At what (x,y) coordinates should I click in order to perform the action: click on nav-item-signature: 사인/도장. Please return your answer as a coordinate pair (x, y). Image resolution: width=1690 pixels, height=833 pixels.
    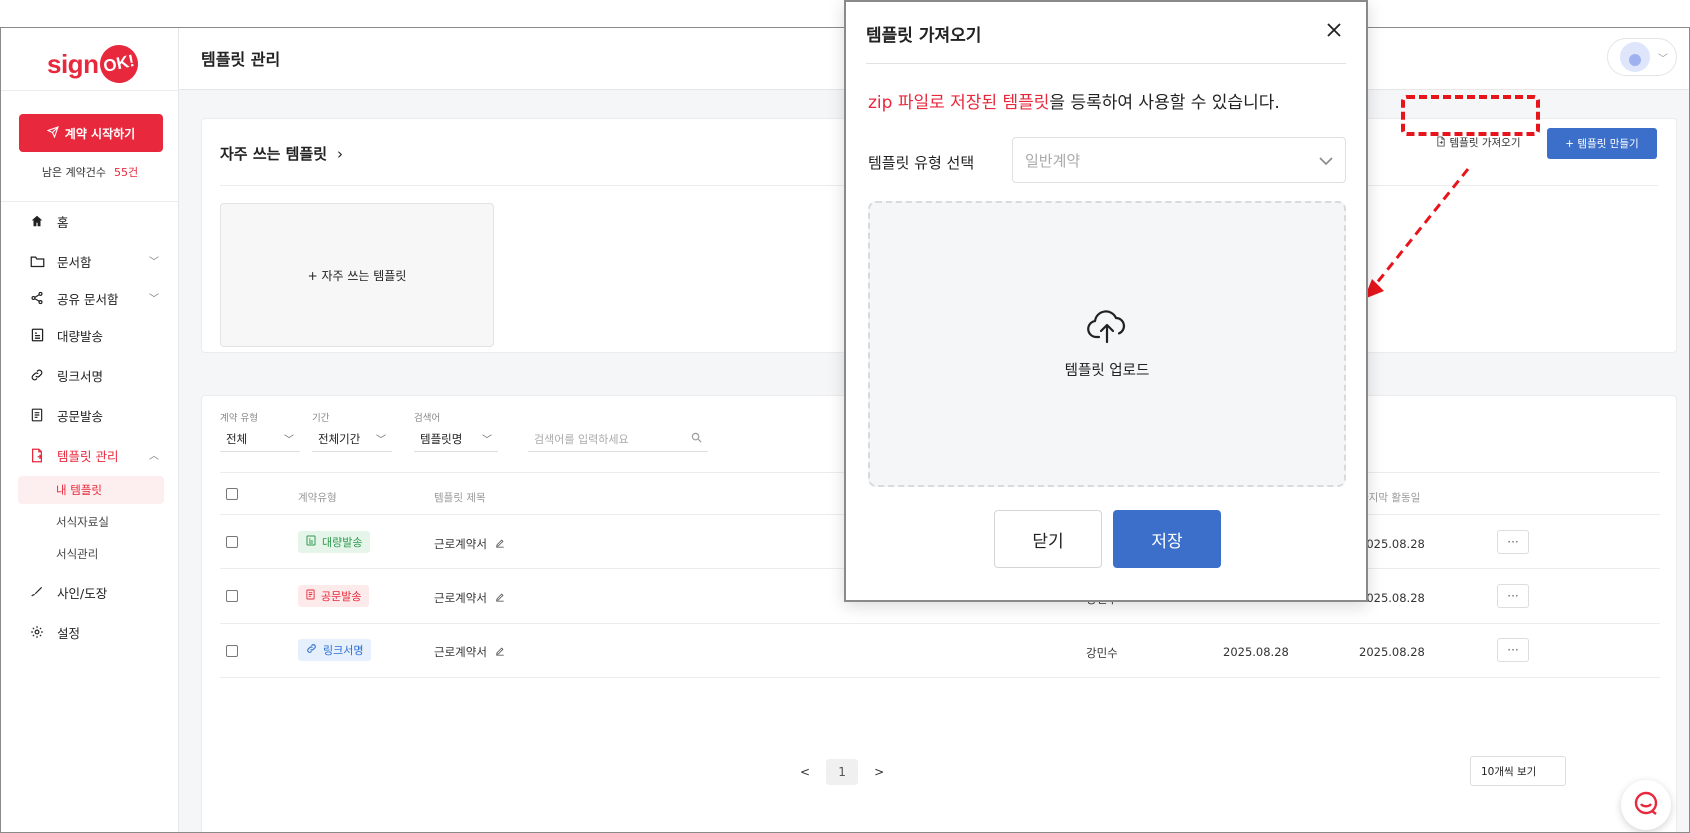
    Looking at the image, I should click on (94, 592).